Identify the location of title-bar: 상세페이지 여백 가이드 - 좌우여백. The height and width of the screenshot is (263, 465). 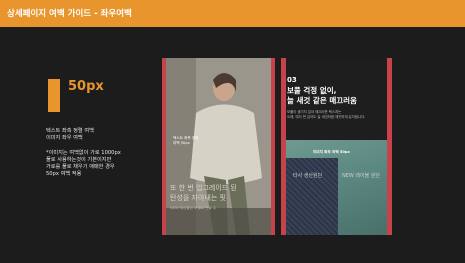
(232, 13).